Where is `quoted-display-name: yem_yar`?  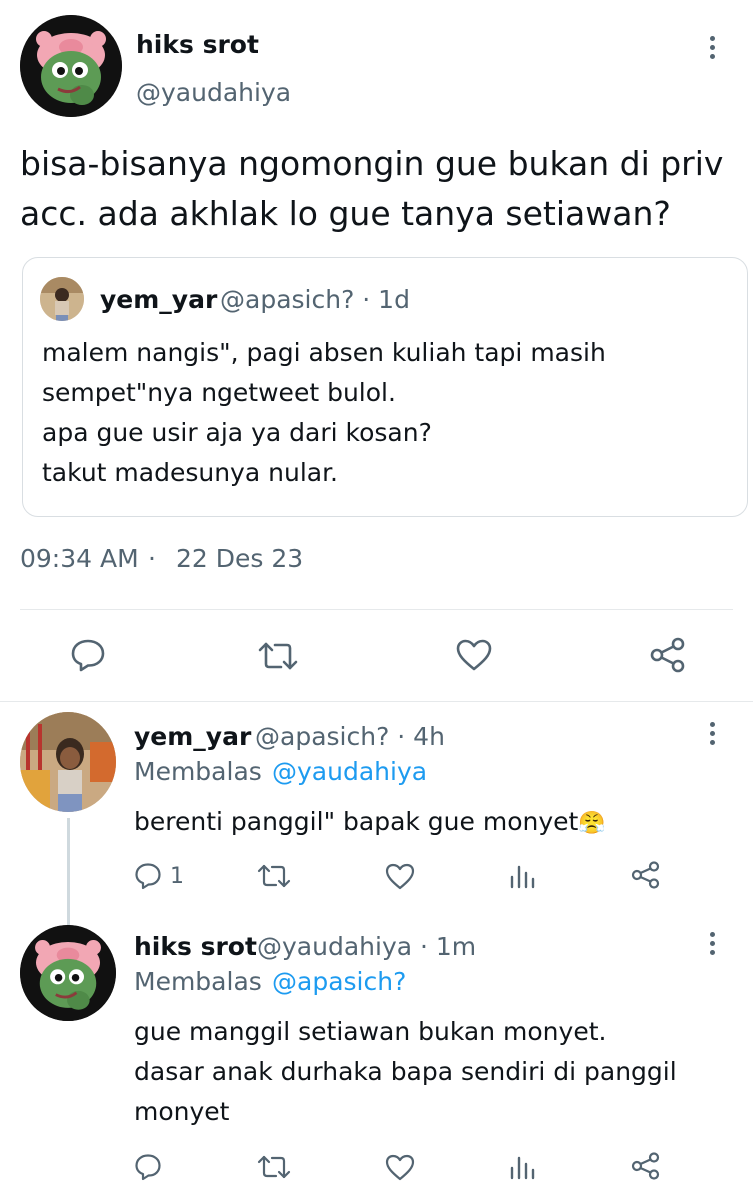 quoted-display-name: yem_yar is located at coordinates (158, 299).